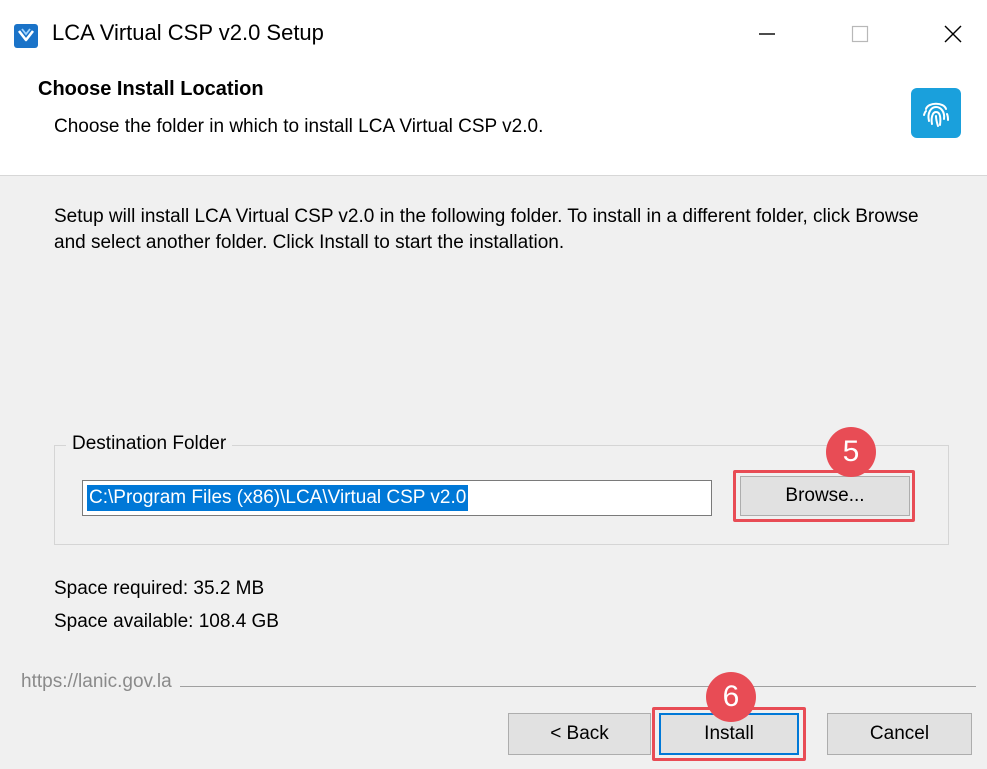 The width and height of the screenshot is (987, 769). Describe the element at coordinates (579, 734) in the screenshot. I see `back-button: < Back` at that location.